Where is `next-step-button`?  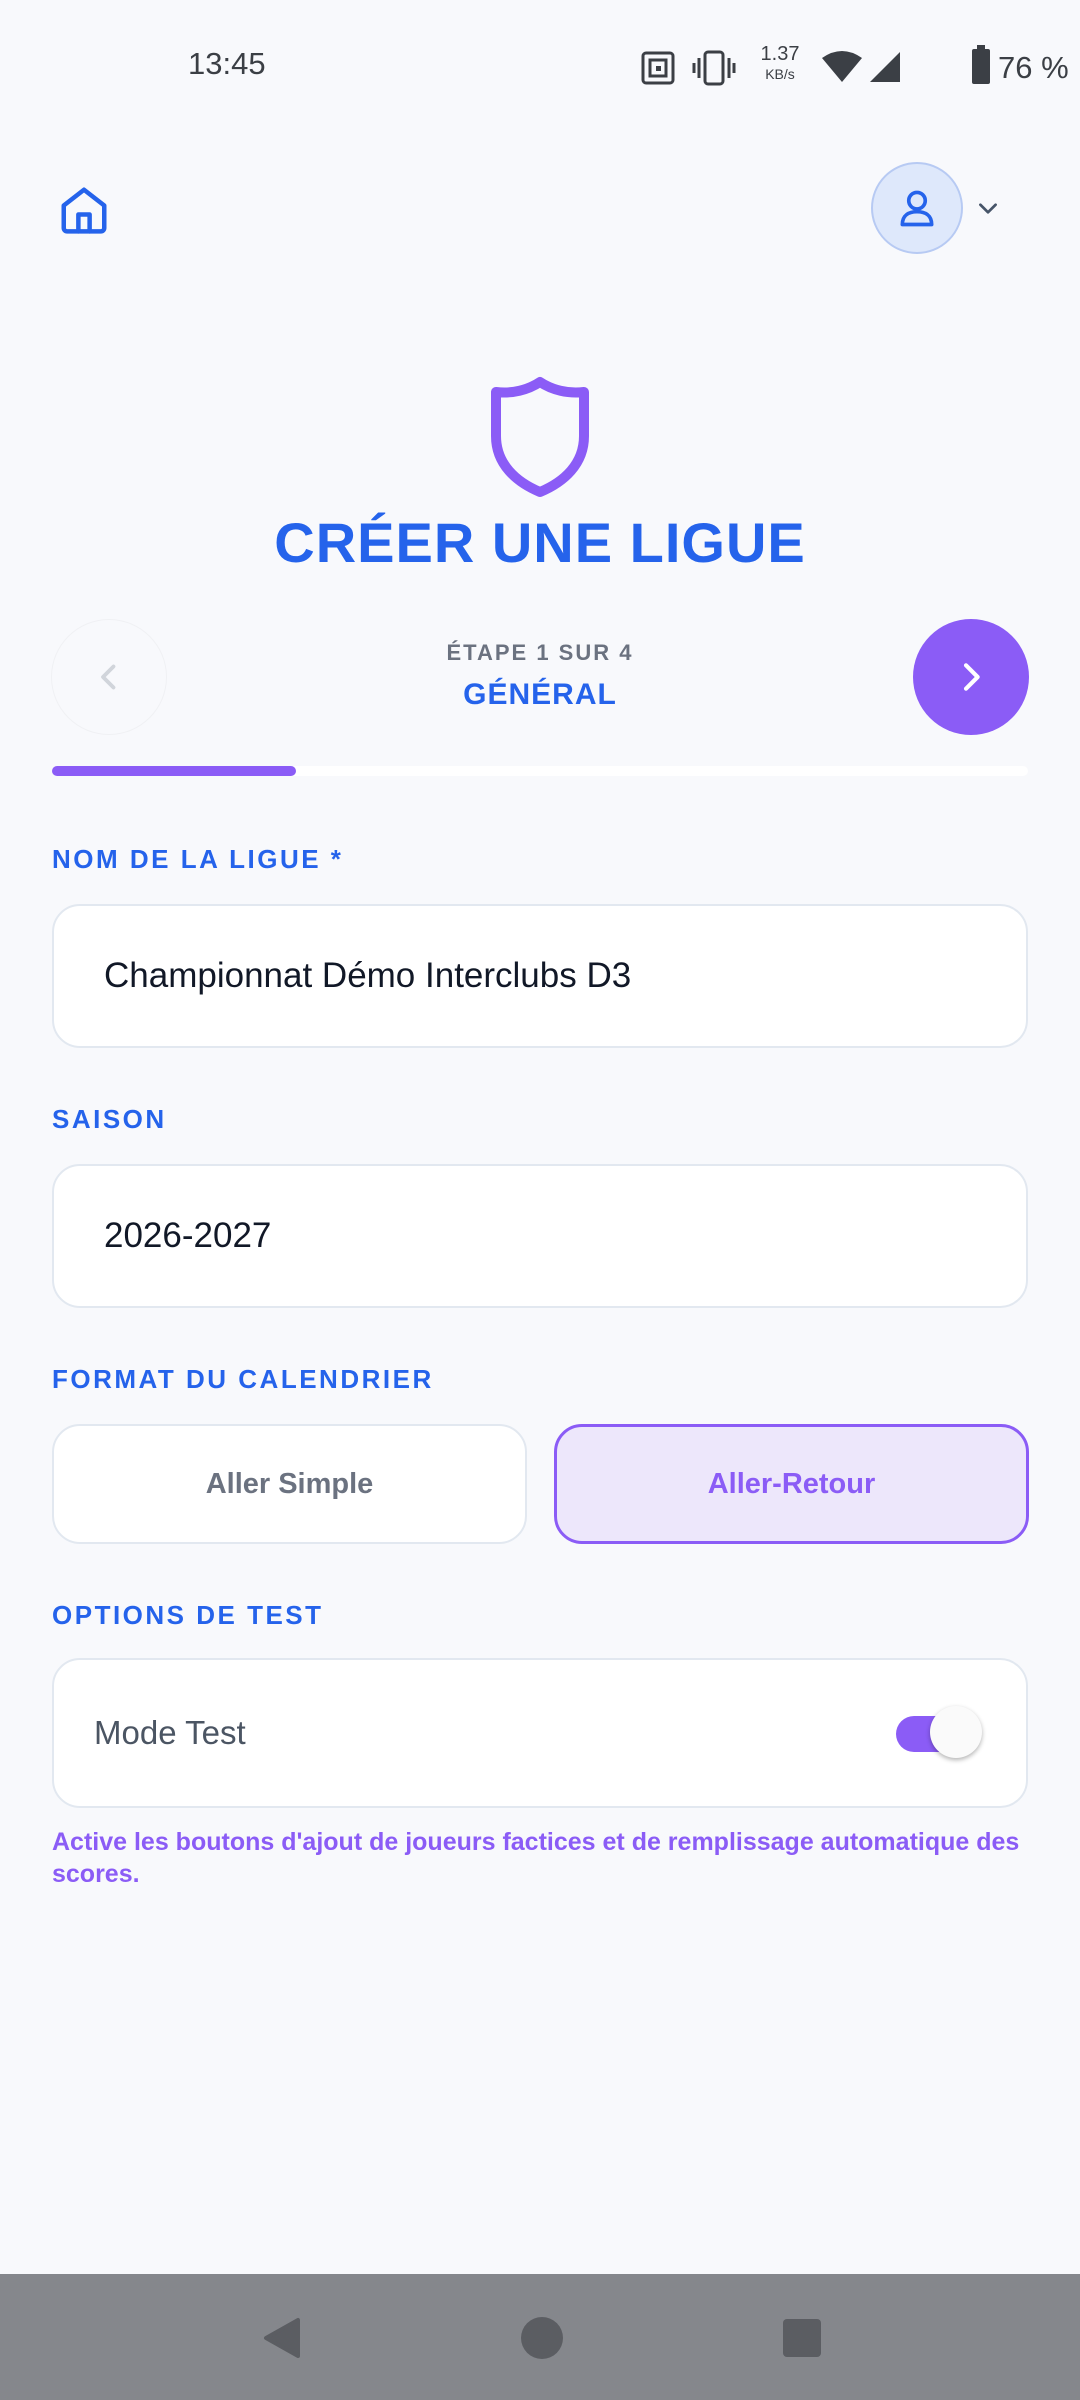 next-step-button is located at coordinates (971, 677).